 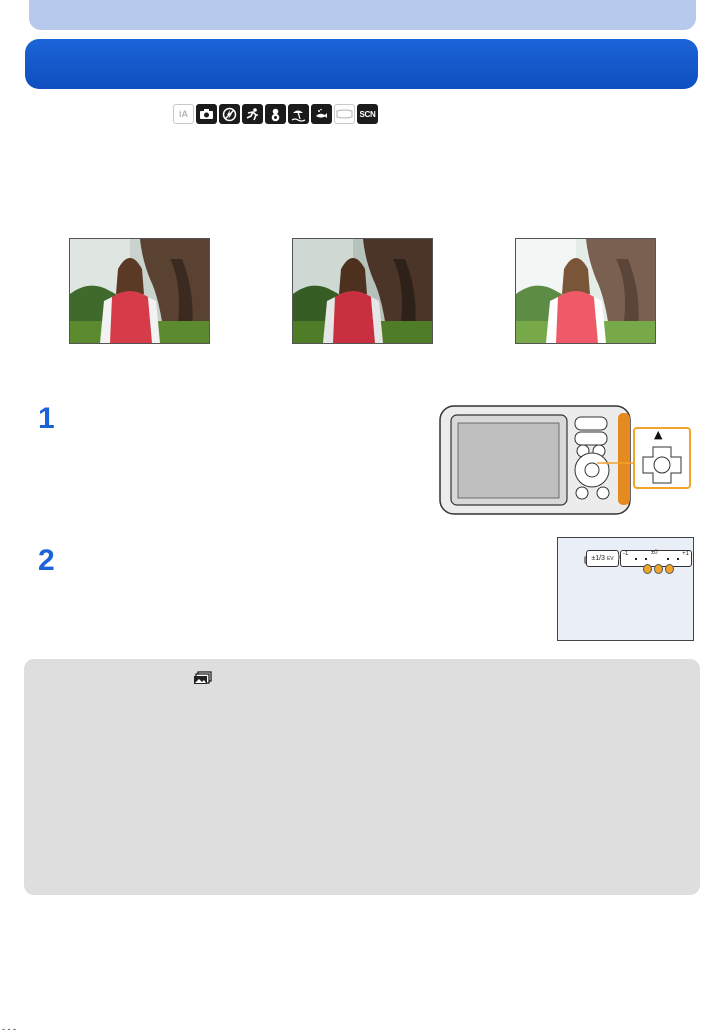 I want to click on recording-mode-icons: iA SCN, so click(x=275, y=114).